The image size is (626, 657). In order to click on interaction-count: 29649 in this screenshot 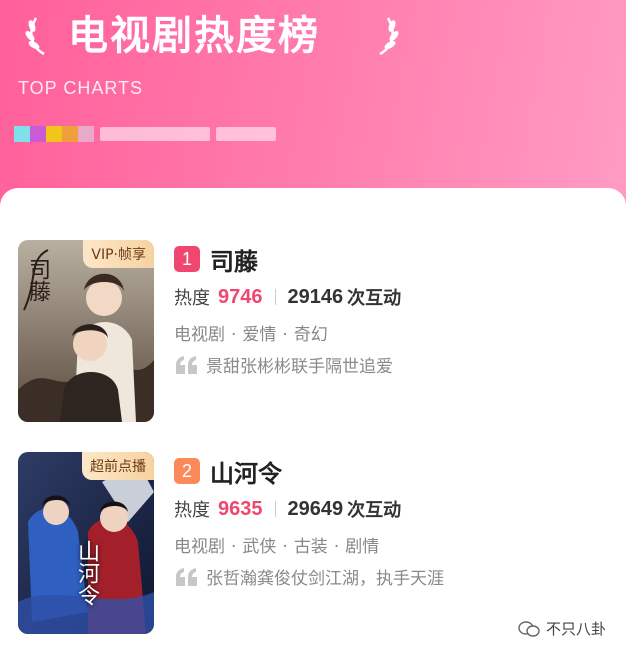, I will do `click(315, 508)`.